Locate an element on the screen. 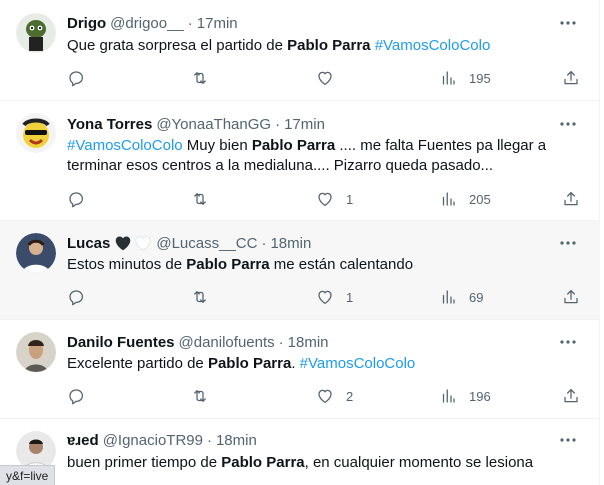  views-button: 196 is located at coordinates (465, 396).